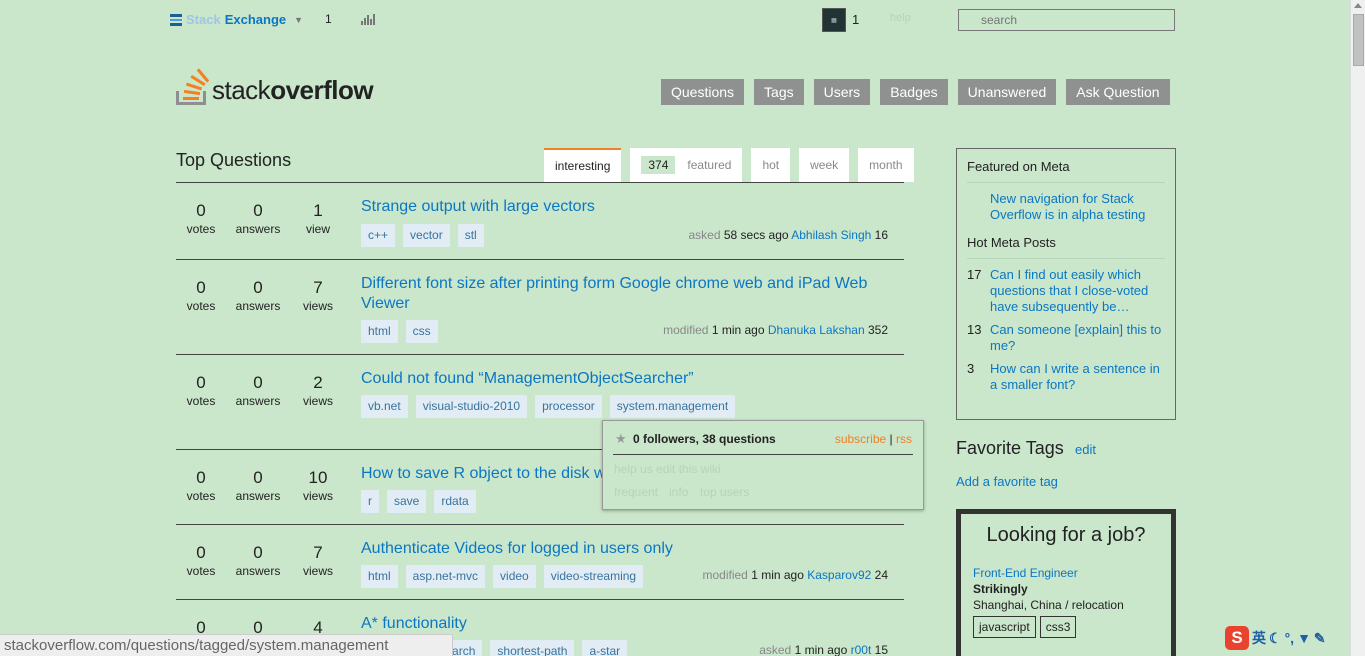  Describe the element at coordinates (724, 492) in the screenshot. I see `tag-top-users-link: top users` at that location.